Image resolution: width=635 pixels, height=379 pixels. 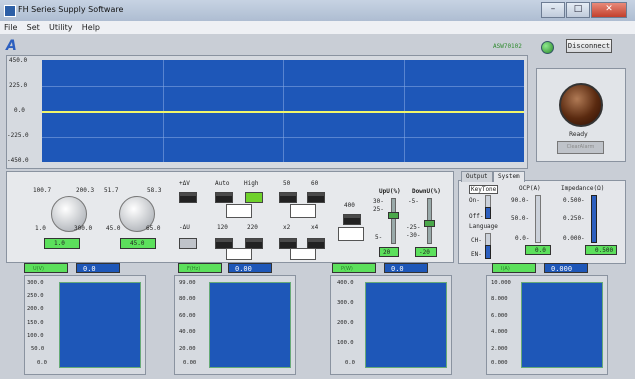 What do you see at coordinates (303, 211) in the screenshot?
I see `frequency-indicator` at bounding box center [303, 211].